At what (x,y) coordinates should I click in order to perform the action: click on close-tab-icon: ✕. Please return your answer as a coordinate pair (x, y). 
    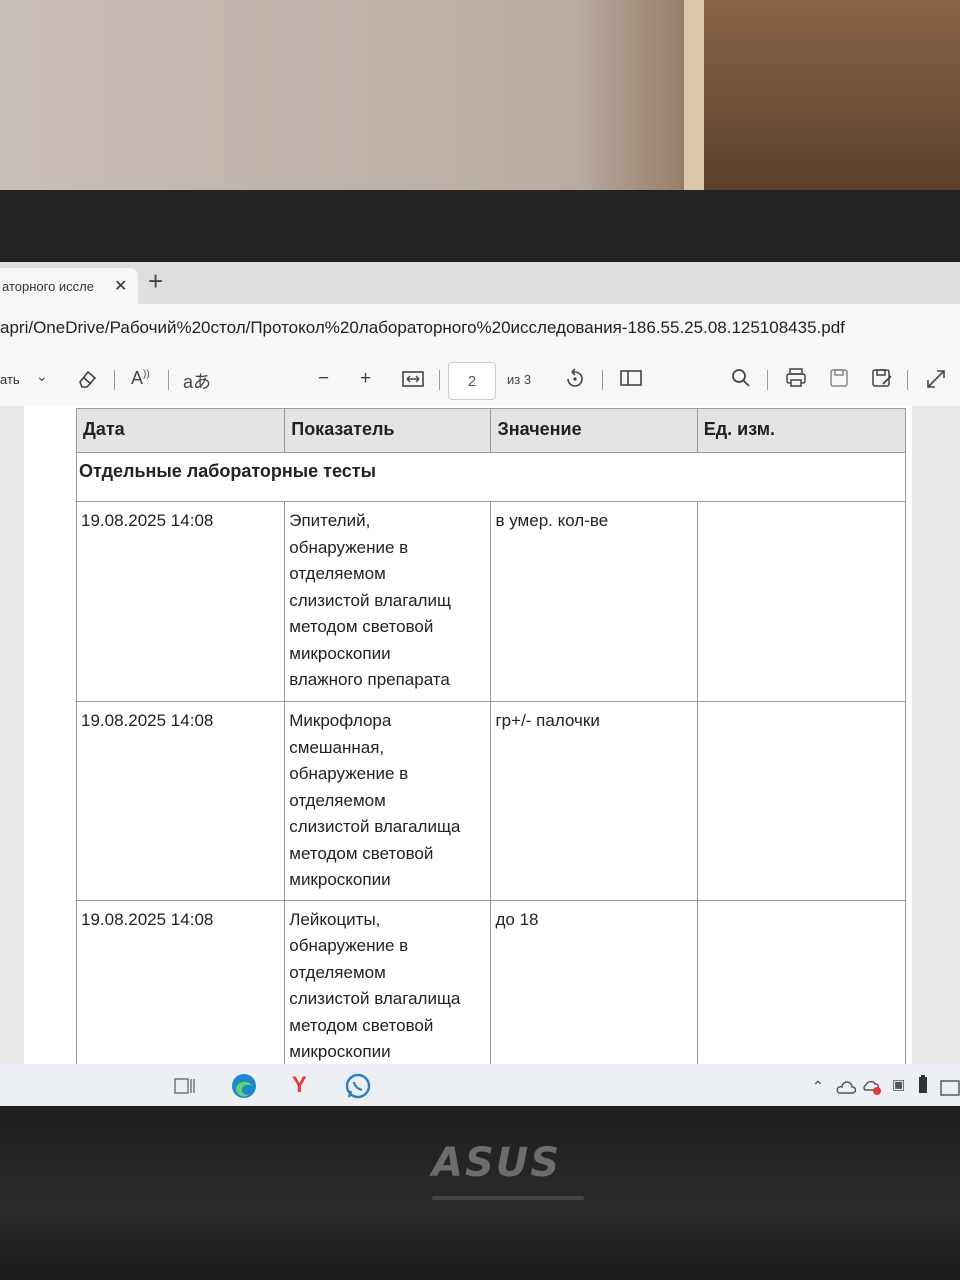
    Looking at the image, I should click on (120, 286).